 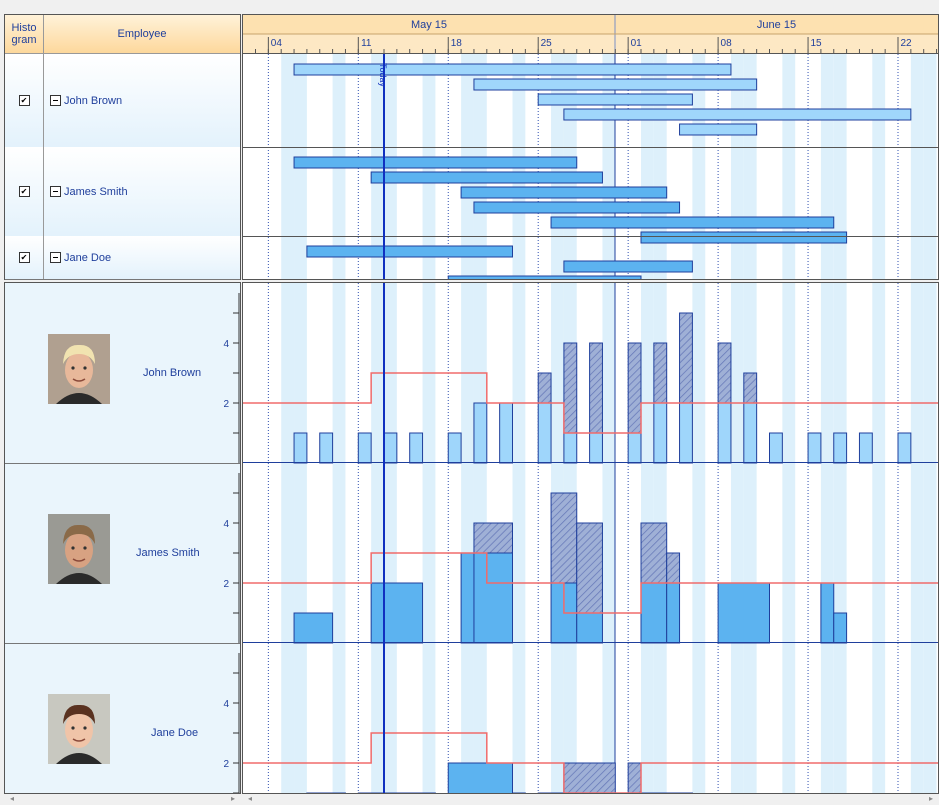 I want to click on tick-label: 18, so click(x=457, y=43).